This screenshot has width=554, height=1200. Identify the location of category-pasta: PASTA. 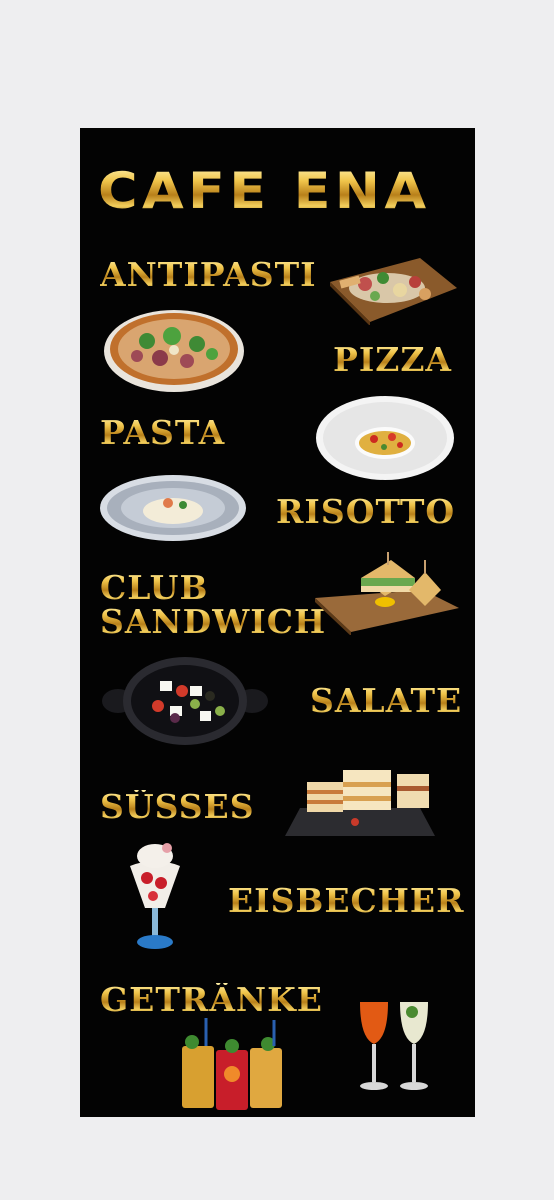
(163, 432).